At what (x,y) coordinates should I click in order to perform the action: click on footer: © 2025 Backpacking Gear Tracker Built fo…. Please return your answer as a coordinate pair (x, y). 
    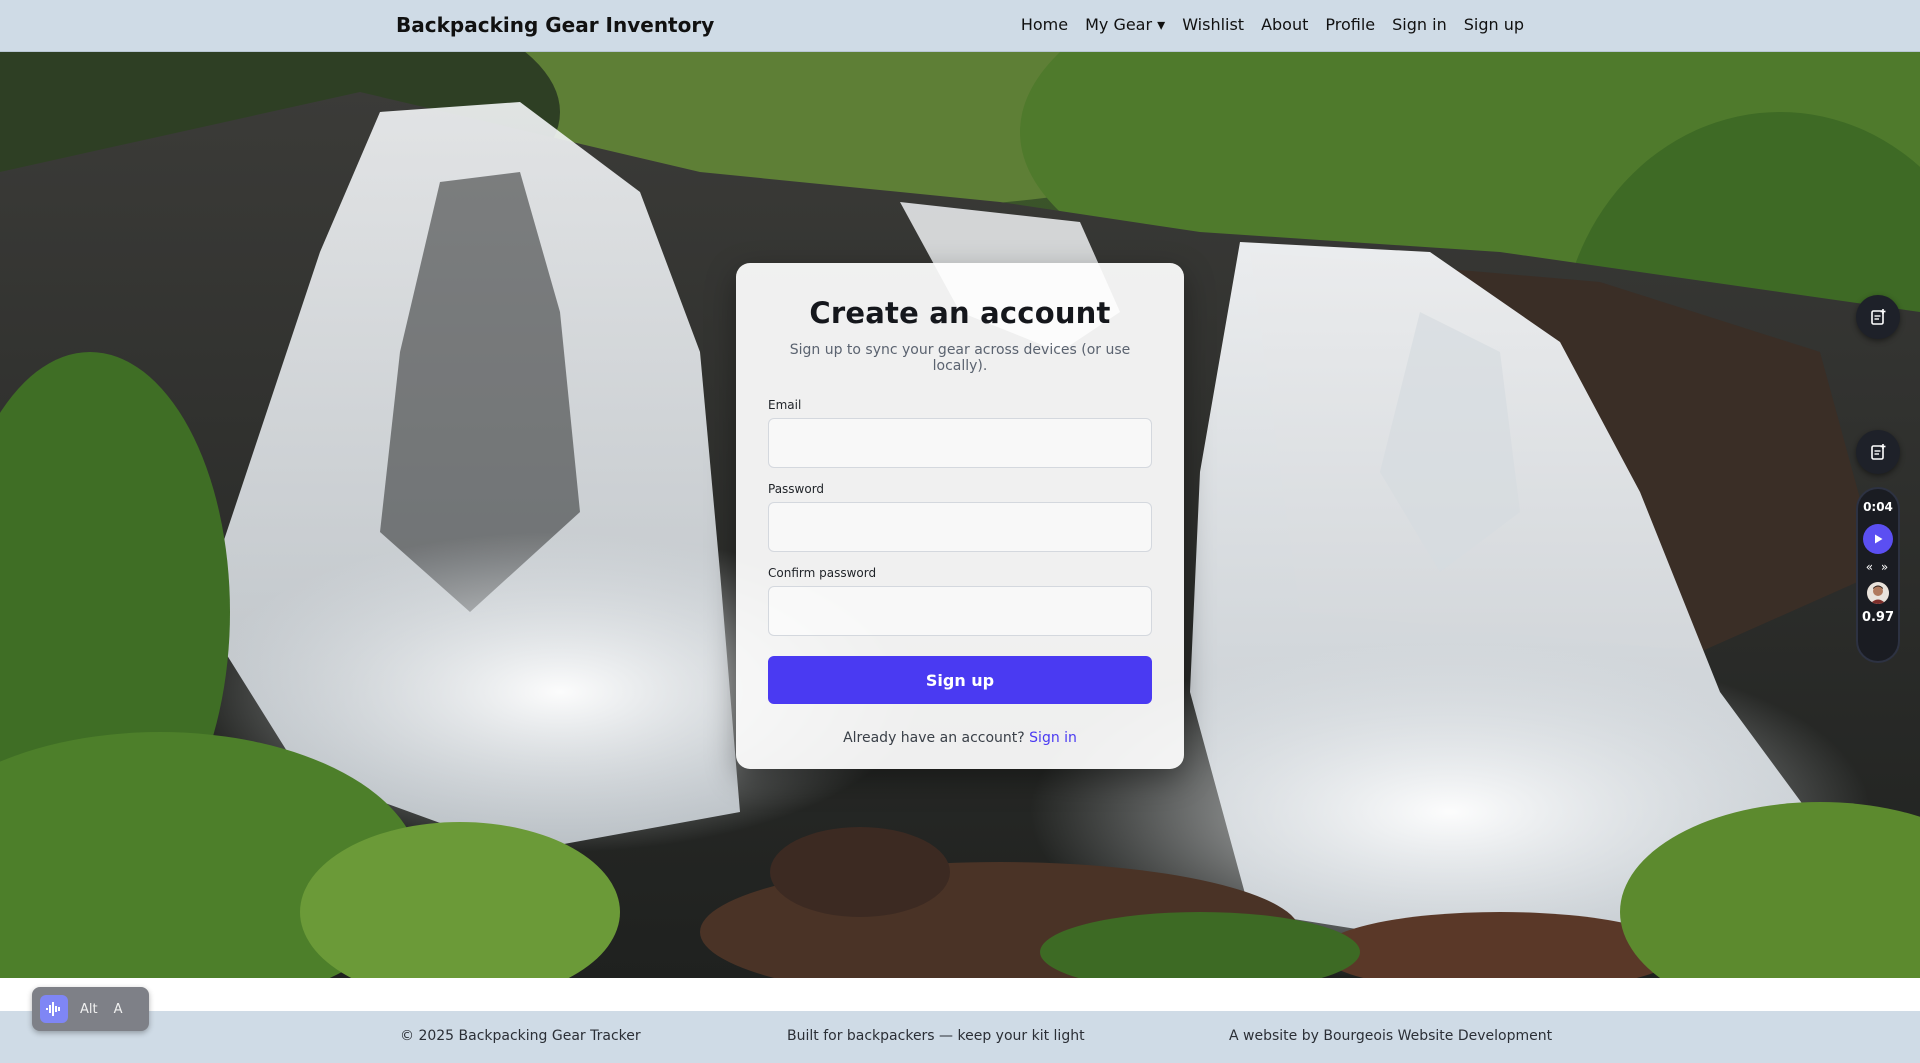
    Looking at the image, I should click on (960, 1037).